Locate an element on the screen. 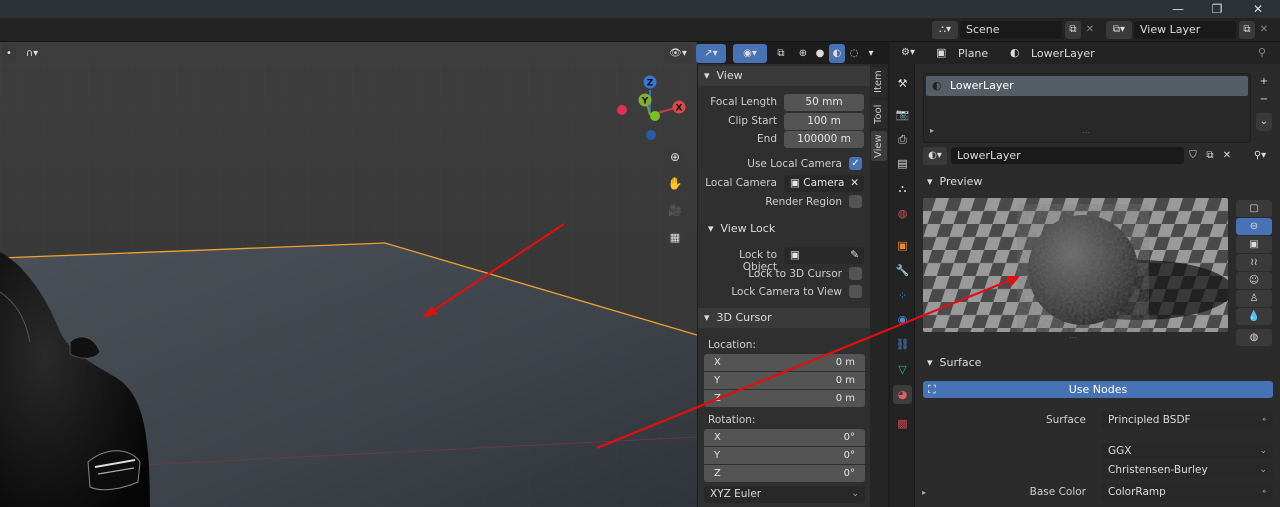 The width and height of the screenshot is (1280, 507). preview-flat-icon: ▢ is located at coordinates (1254, 208).